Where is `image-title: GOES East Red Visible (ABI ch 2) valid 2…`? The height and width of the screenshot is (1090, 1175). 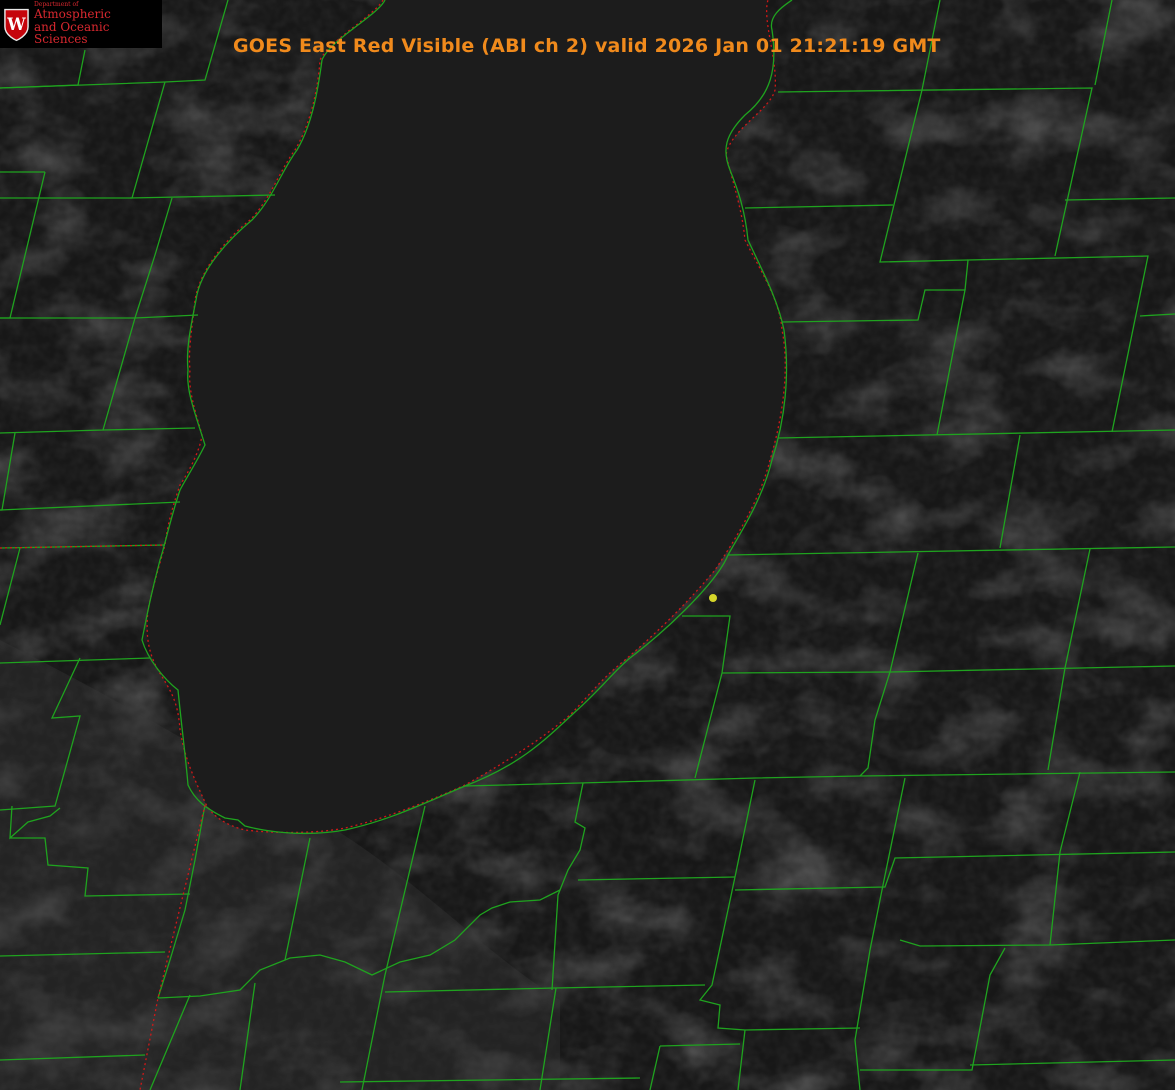 image-title: GOES East Red Visible (ABI ch 2) valid 2… is located at coordinates (587, 46).